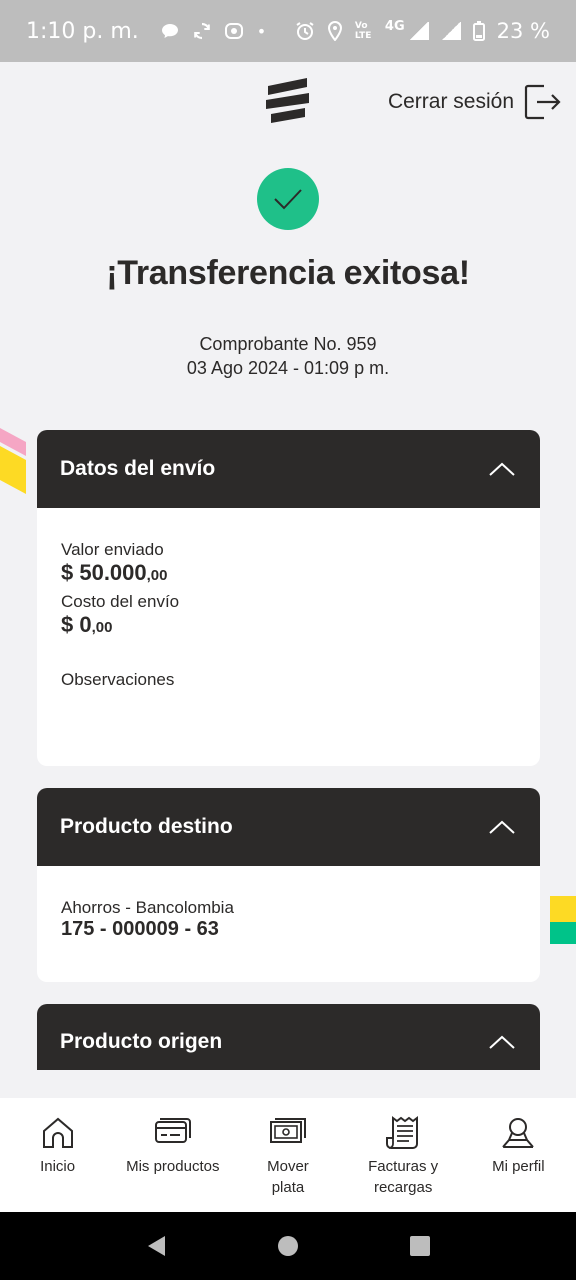  What do you see at coordinates (156, 1246) in the screenshot?
I see `back-icon` at bounding box center [156, 1246].